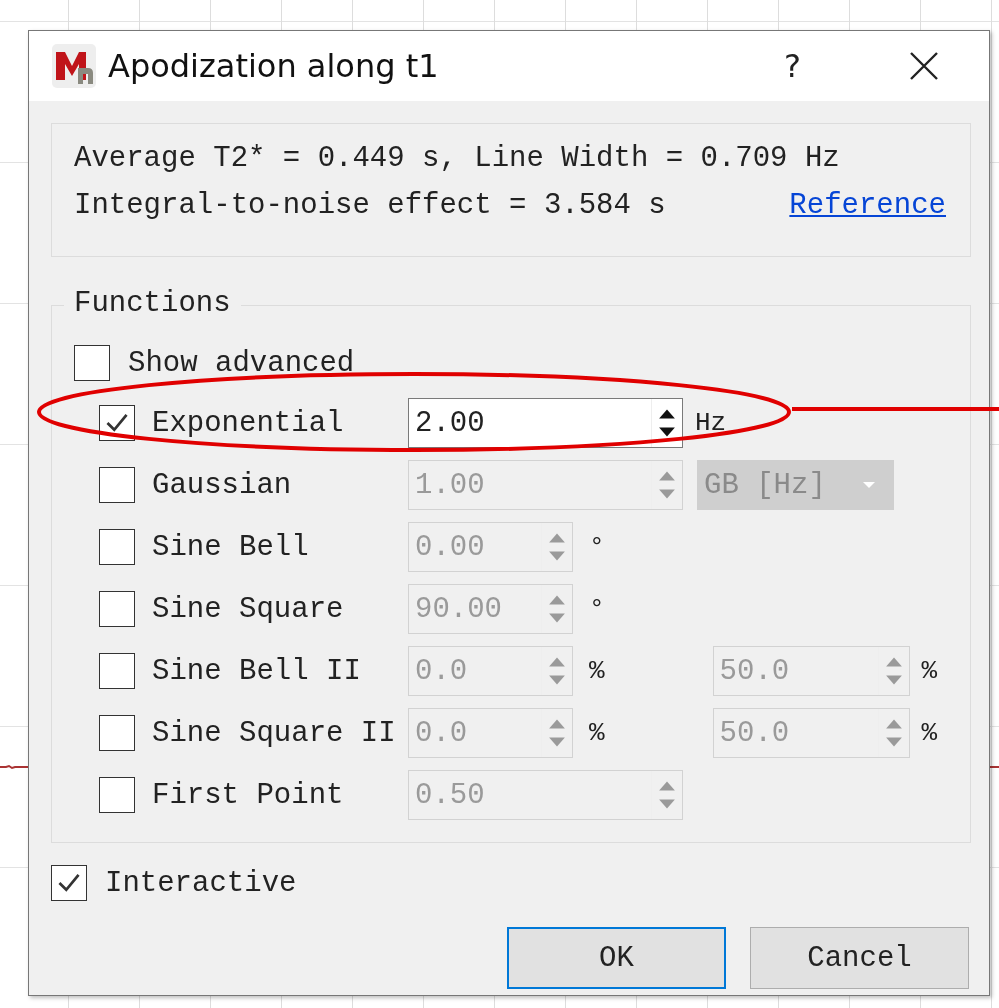  I want to click on close-button, so click(924, 66).